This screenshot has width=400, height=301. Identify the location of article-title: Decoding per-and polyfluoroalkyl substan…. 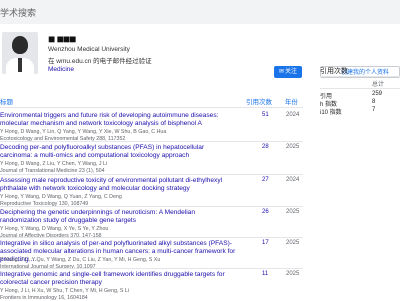
(118, 152).